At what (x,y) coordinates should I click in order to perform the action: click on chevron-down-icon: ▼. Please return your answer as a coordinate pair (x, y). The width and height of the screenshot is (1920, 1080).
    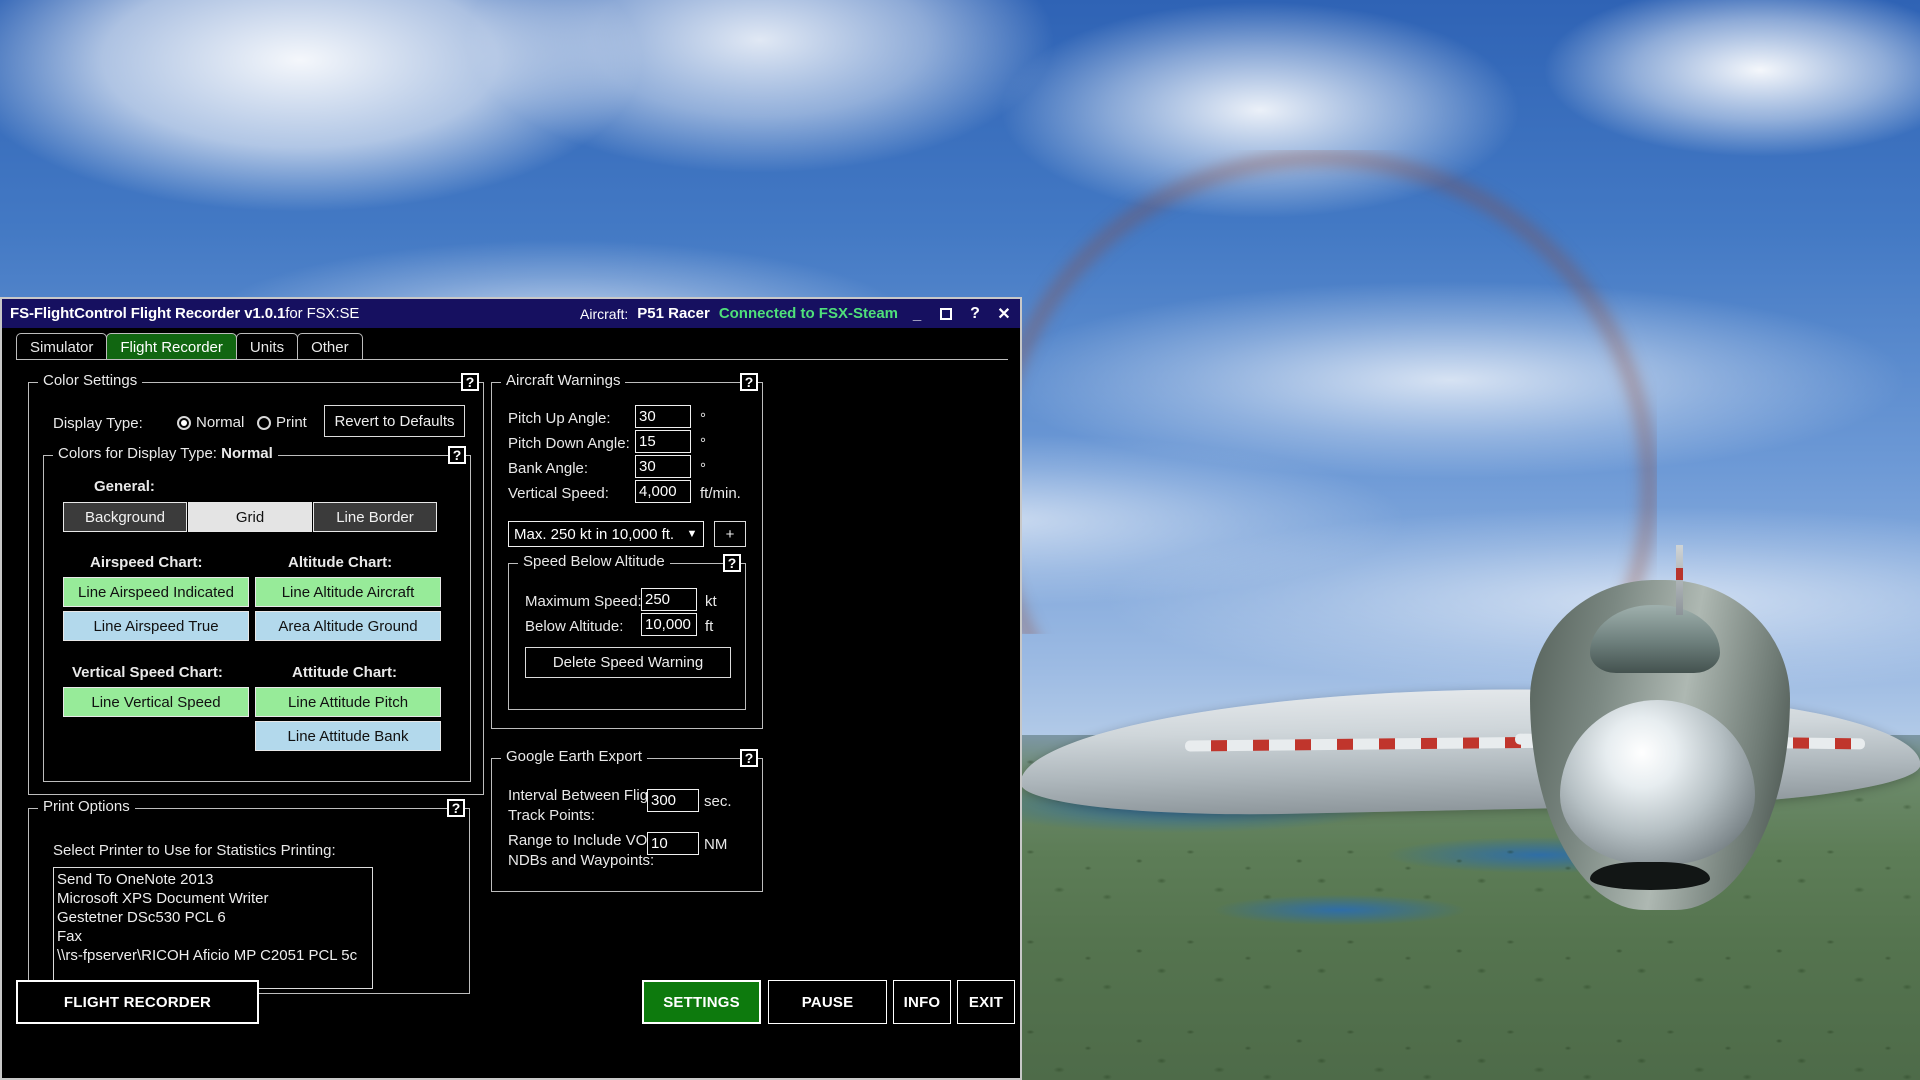
    Looking at the image, I should click on (692, 534).